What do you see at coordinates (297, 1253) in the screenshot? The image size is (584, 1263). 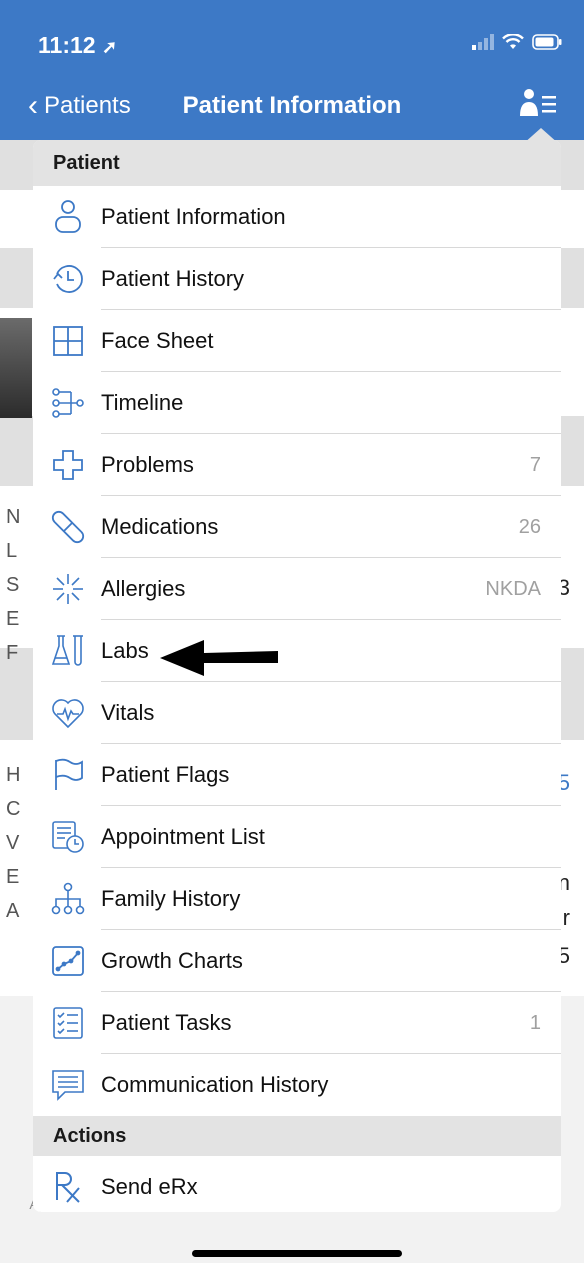 I see `home-indicator` at bounding box center [297, 1253].